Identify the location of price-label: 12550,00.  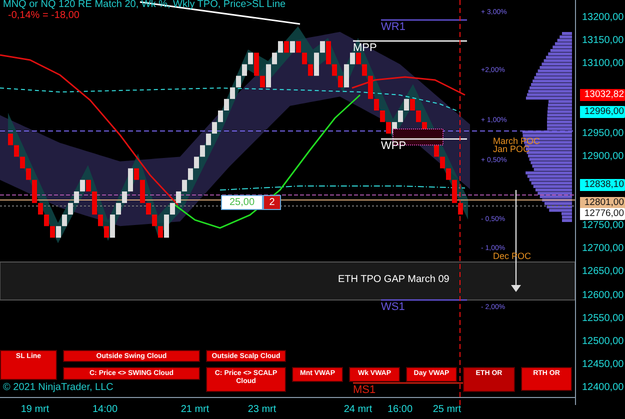
(603, 318).